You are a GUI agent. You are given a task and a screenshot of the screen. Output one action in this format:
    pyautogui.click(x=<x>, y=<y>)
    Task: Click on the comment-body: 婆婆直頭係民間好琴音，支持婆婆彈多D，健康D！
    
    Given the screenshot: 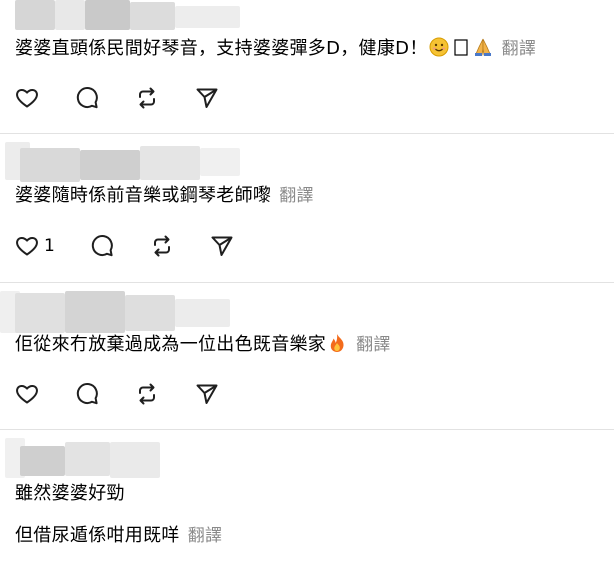 What is the action you would take?
    pyautogui.click(x=221, y=48)
    